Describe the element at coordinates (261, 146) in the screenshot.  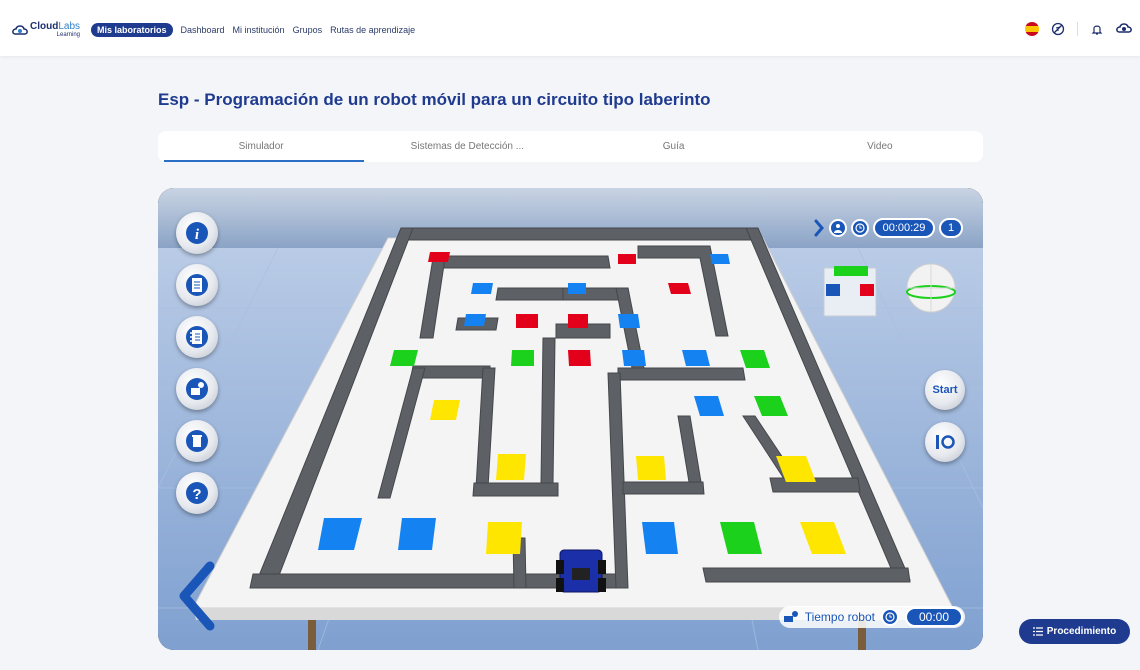
I see `tab-simulador: Simulador` at that location.